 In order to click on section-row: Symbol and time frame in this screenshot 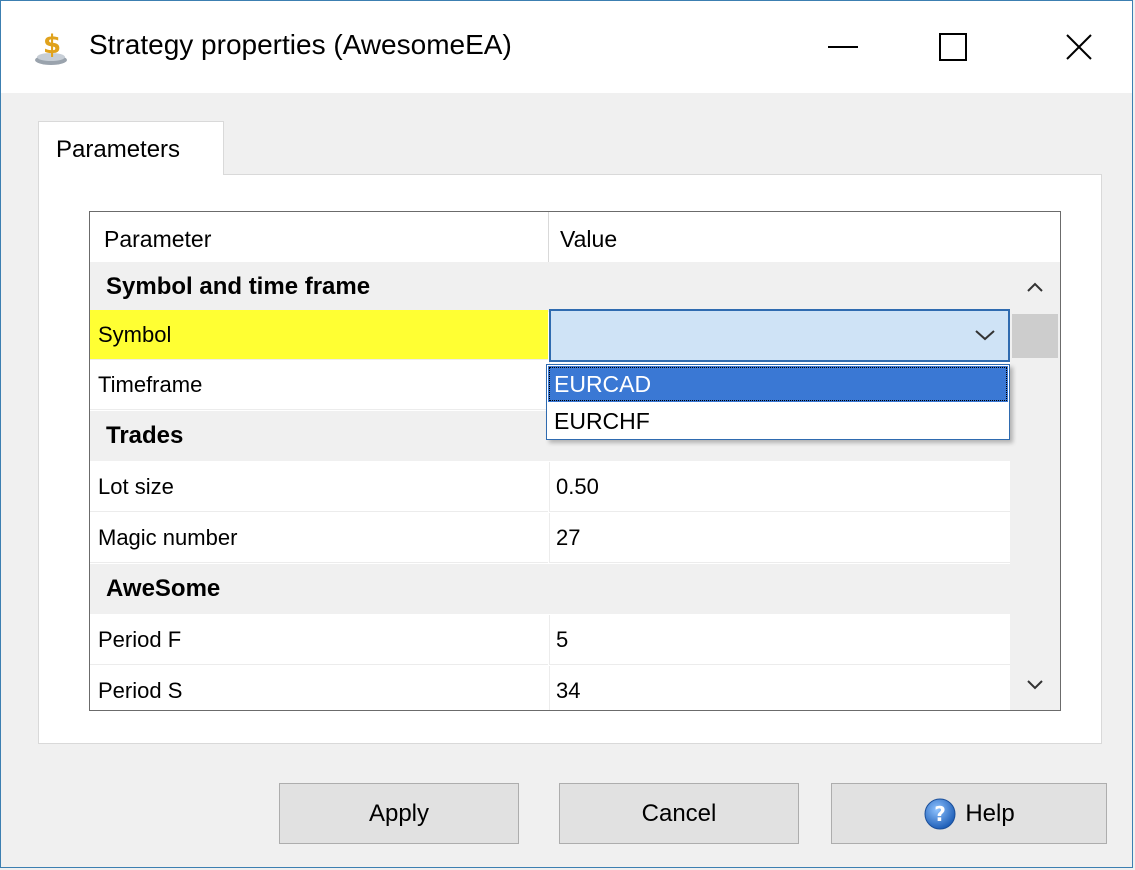, I will do `click(550, 287)`.